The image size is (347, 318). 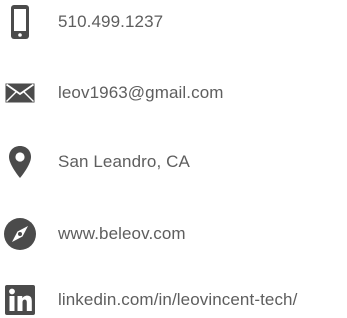 I want to click on website-link: www.beleov.com, so click(x=122, y=234).